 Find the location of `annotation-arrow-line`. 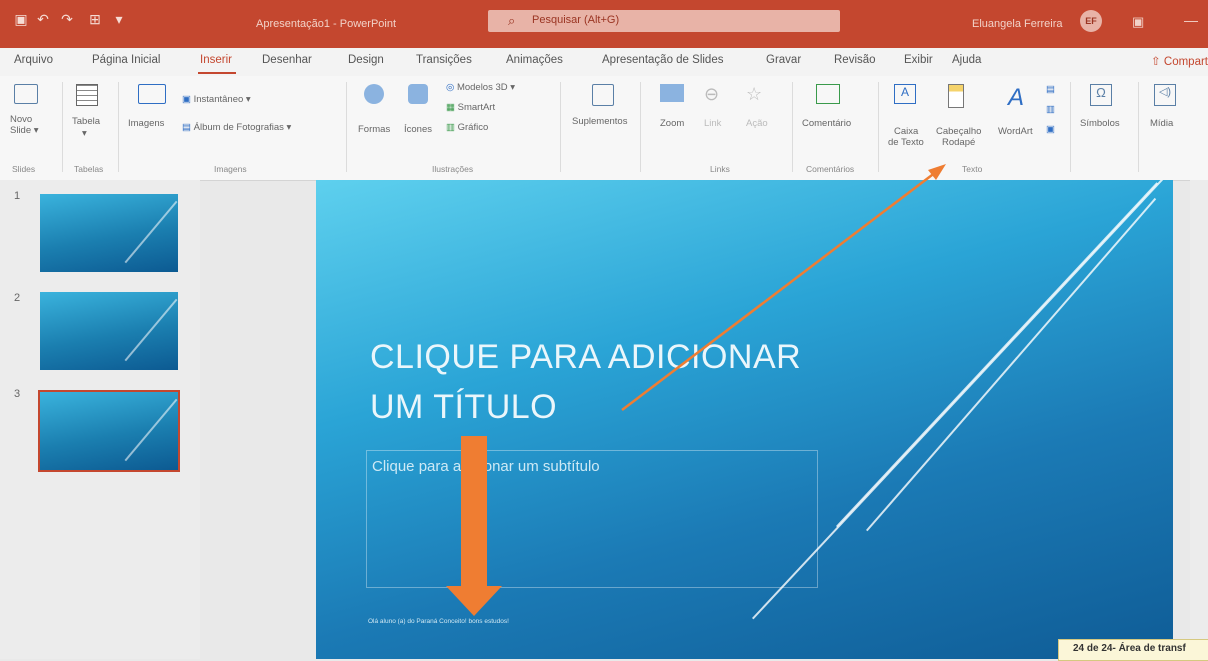

annotation-arrow-line is located at coordinates (779, 291).